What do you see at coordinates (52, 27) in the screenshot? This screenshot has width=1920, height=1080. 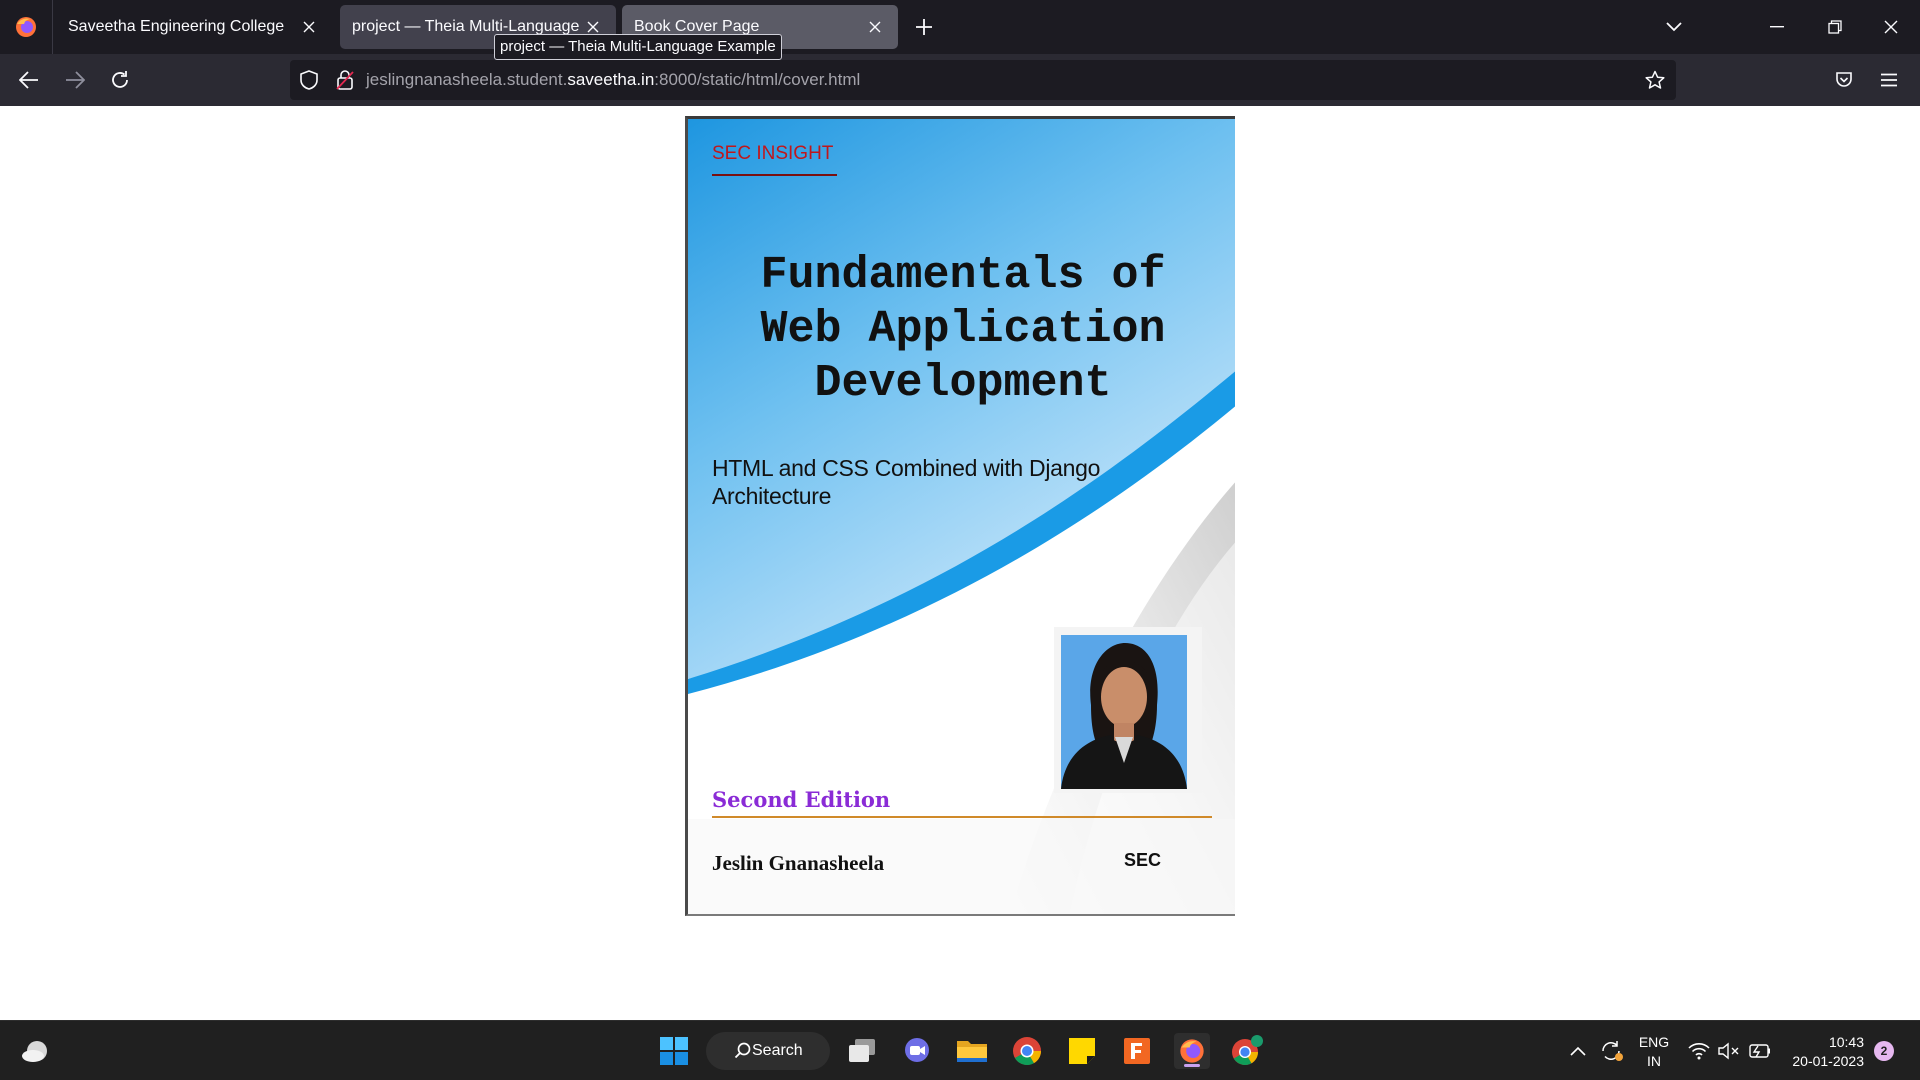 I see `tab-separator` at bounding box center [52, 27].